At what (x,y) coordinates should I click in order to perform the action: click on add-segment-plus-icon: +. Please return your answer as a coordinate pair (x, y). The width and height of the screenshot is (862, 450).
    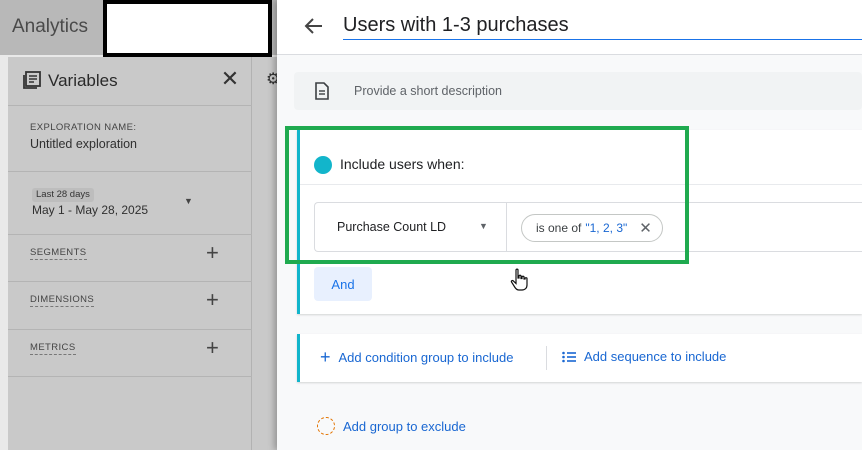
    Looking at the image, I should click on (212, 253).